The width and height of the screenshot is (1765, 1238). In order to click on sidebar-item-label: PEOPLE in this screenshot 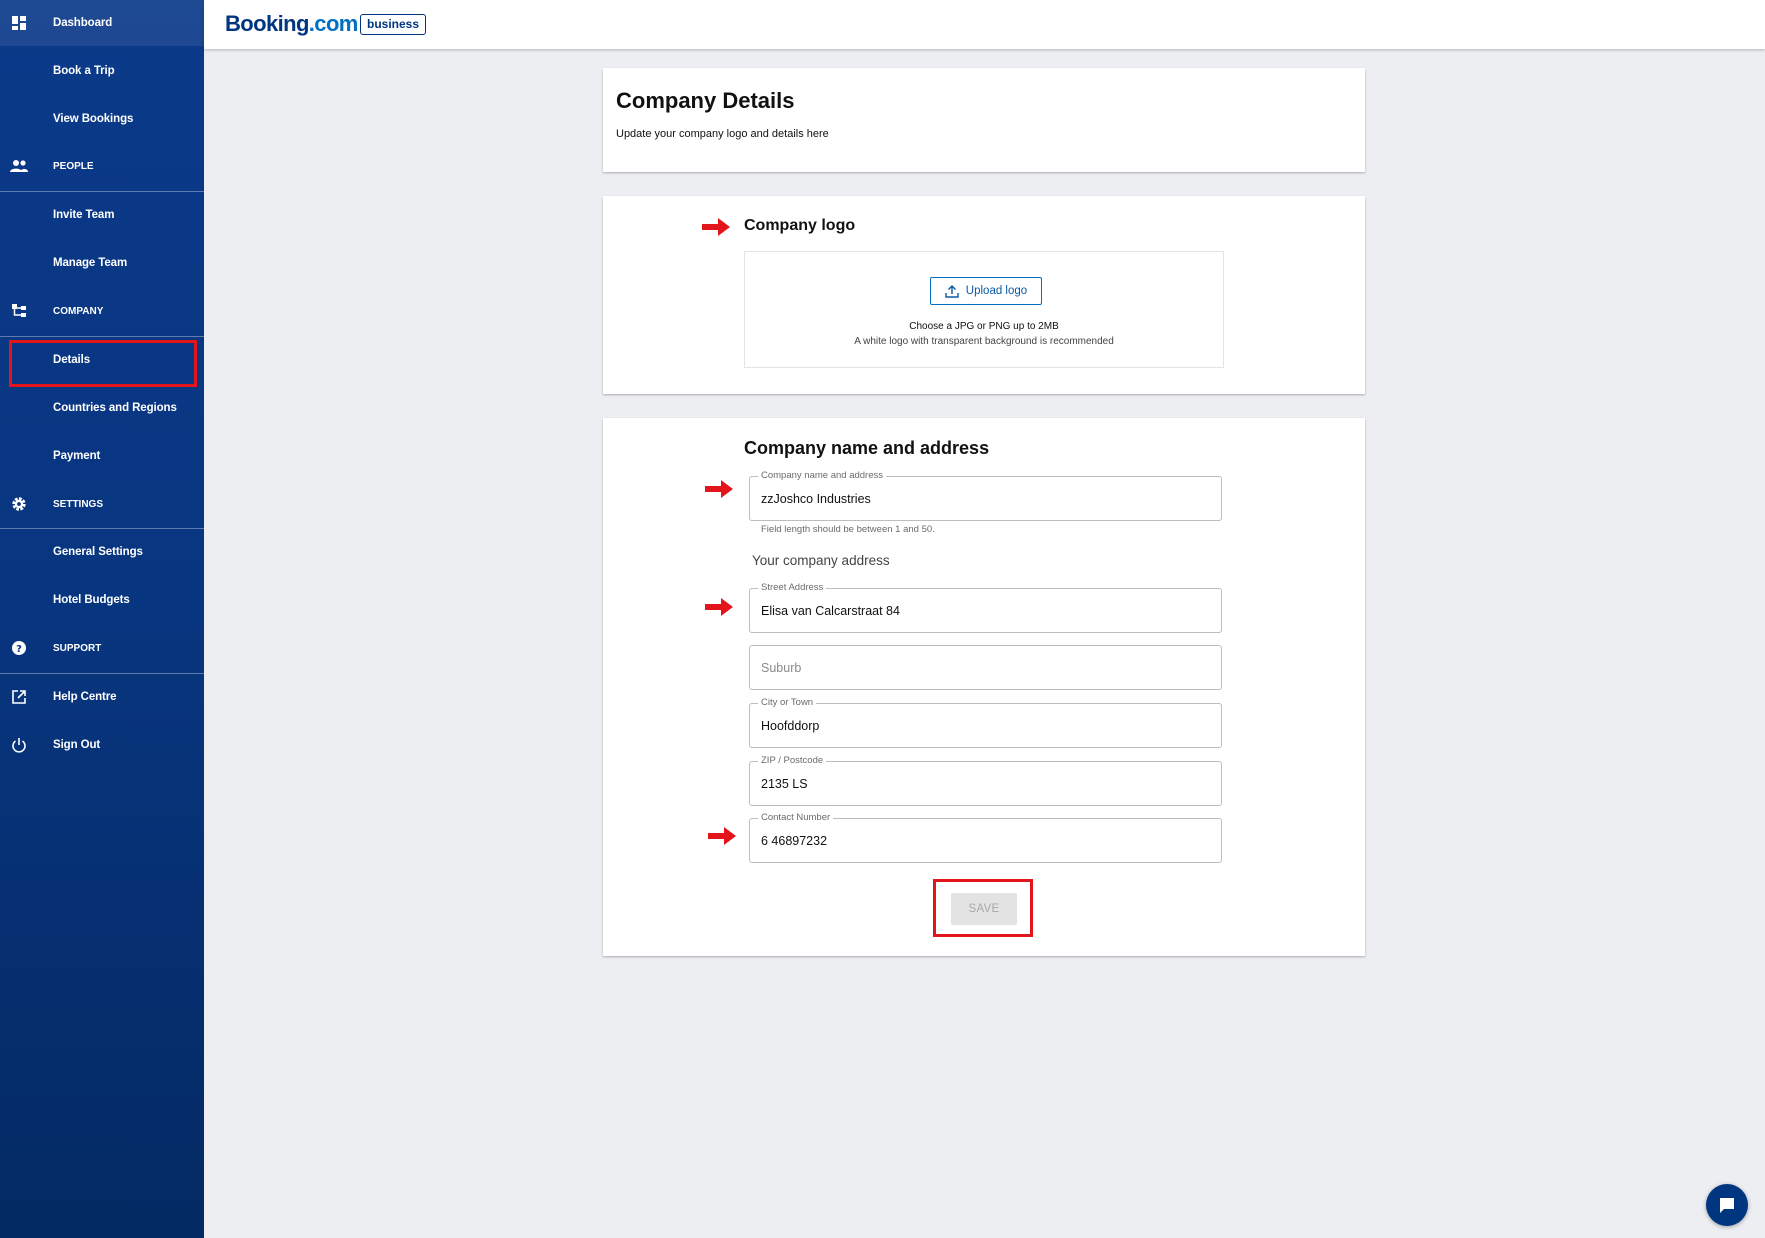, I will do `click(73, 166)`.